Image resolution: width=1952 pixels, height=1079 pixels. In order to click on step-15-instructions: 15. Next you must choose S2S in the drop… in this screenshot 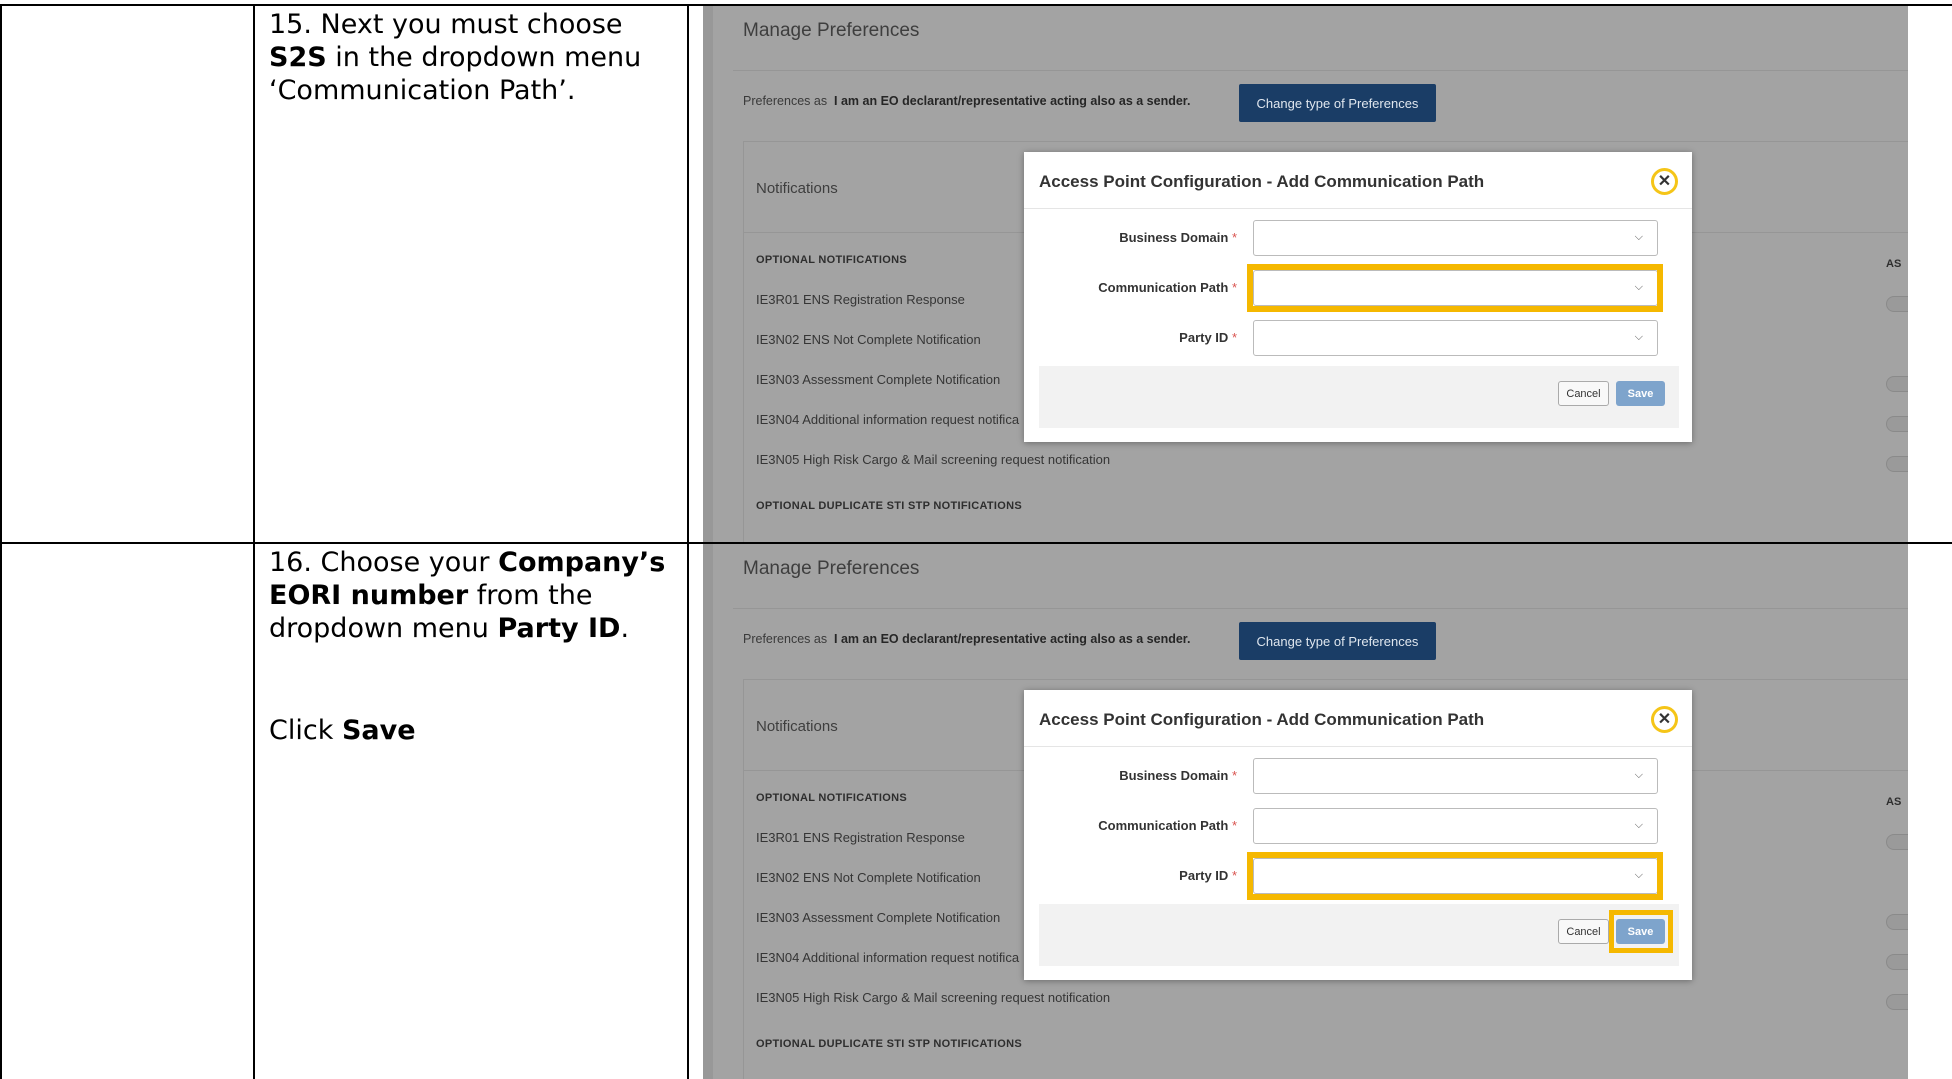, I will do `click(474, 57)`.